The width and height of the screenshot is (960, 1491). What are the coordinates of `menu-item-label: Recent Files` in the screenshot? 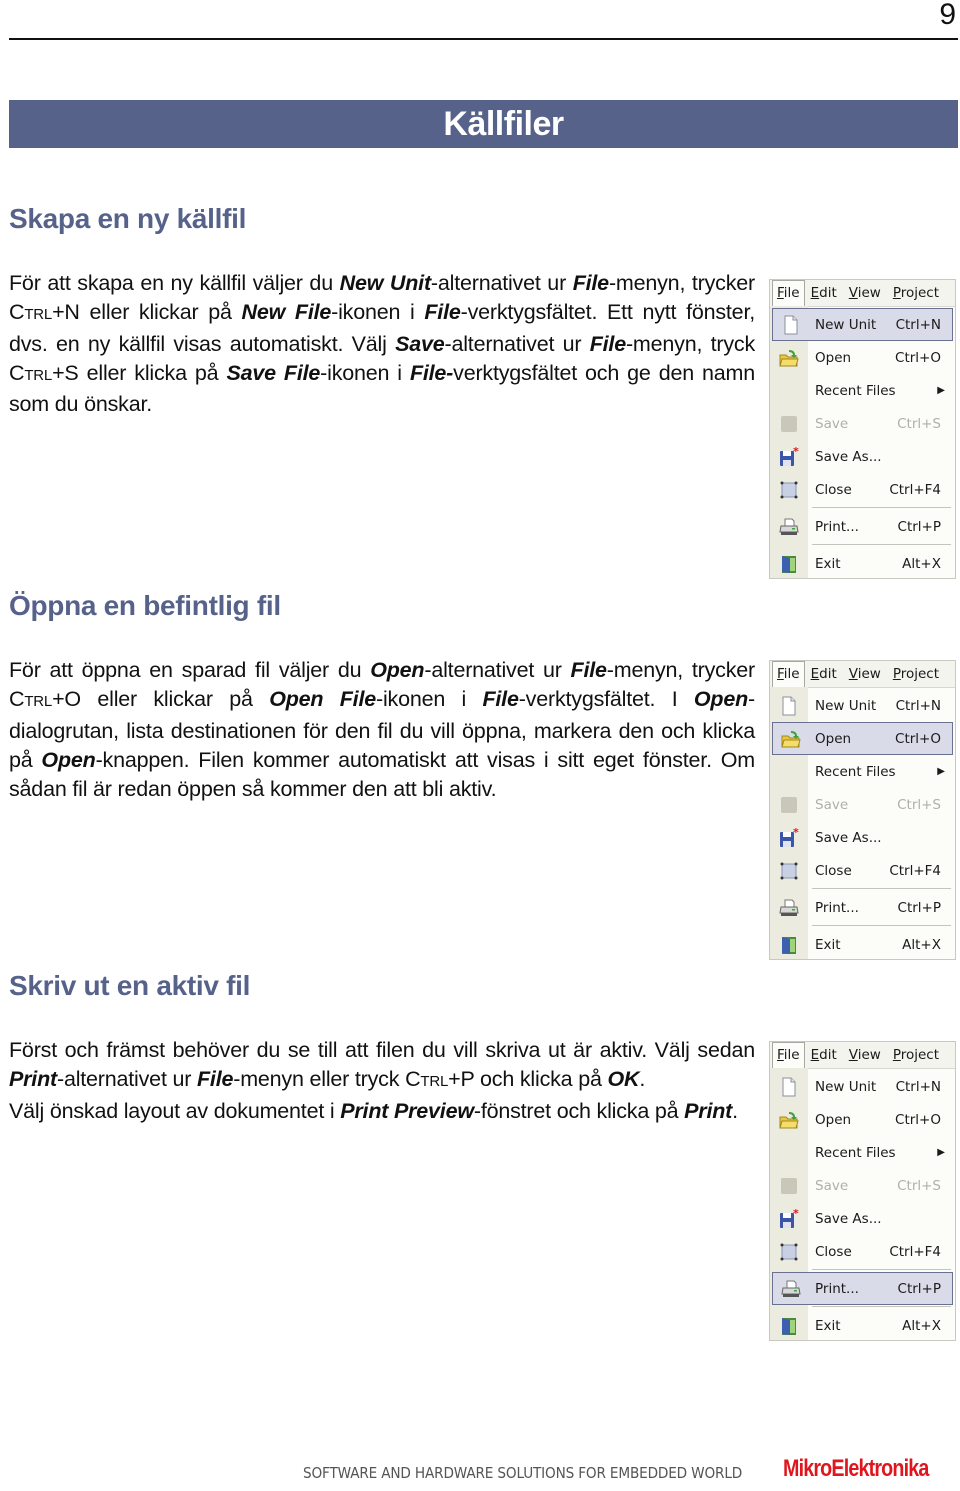 It's located at (855, 1152).